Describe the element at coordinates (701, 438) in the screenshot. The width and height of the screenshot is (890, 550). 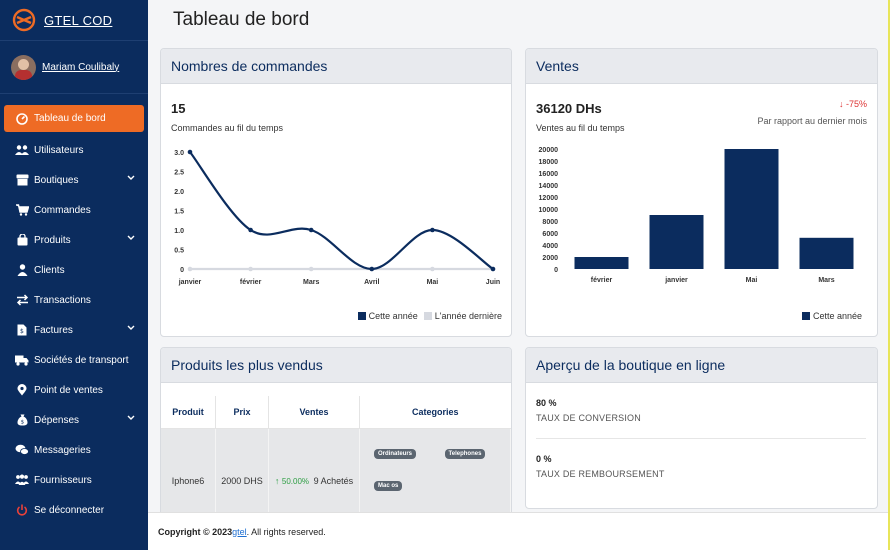
I see `kpi-divider` at that location.